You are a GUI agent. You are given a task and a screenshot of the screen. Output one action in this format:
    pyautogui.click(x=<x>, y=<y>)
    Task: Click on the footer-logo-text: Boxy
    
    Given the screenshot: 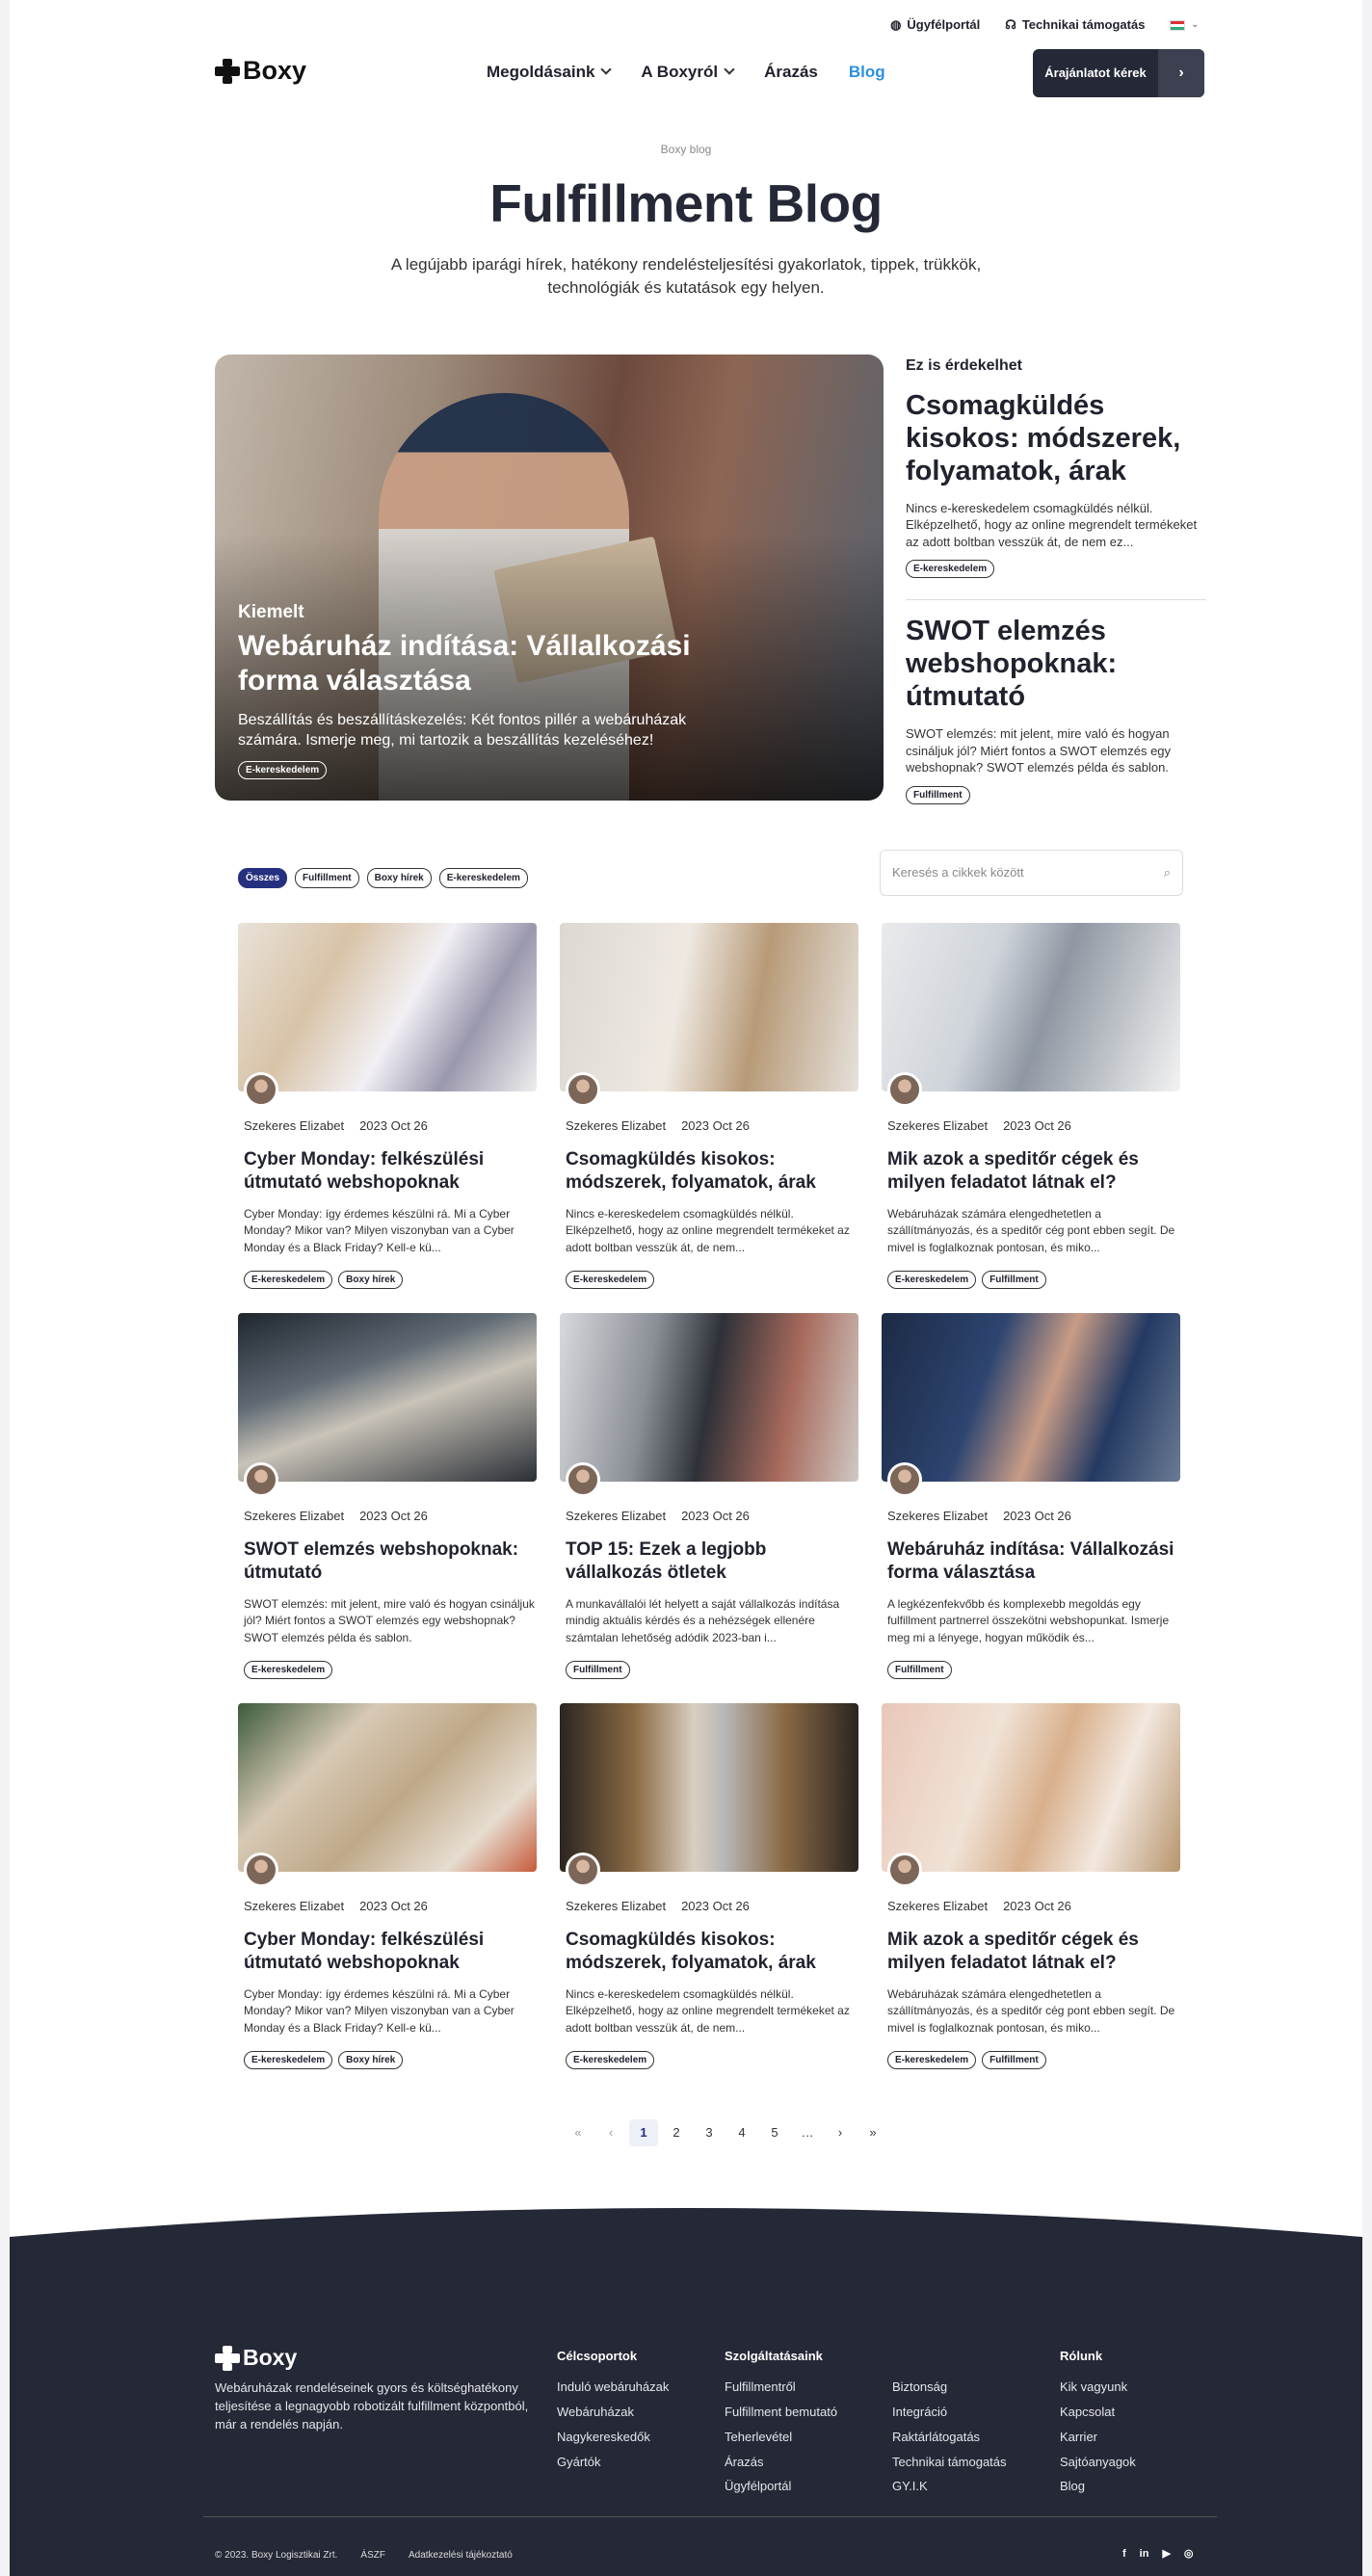 What is the action you would take?
    pyautogui.click(x=270, y=2357)
    